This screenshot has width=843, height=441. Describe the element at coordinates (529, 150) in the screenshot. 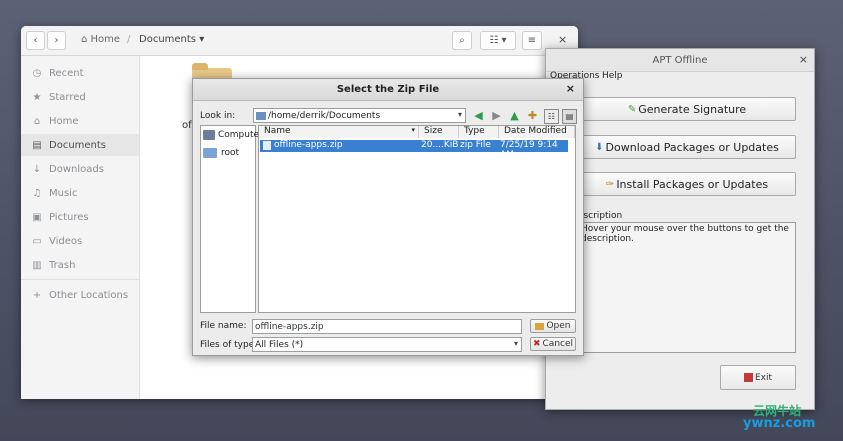

I see `file-date: 7/25/19 9:14 AM` at that location.